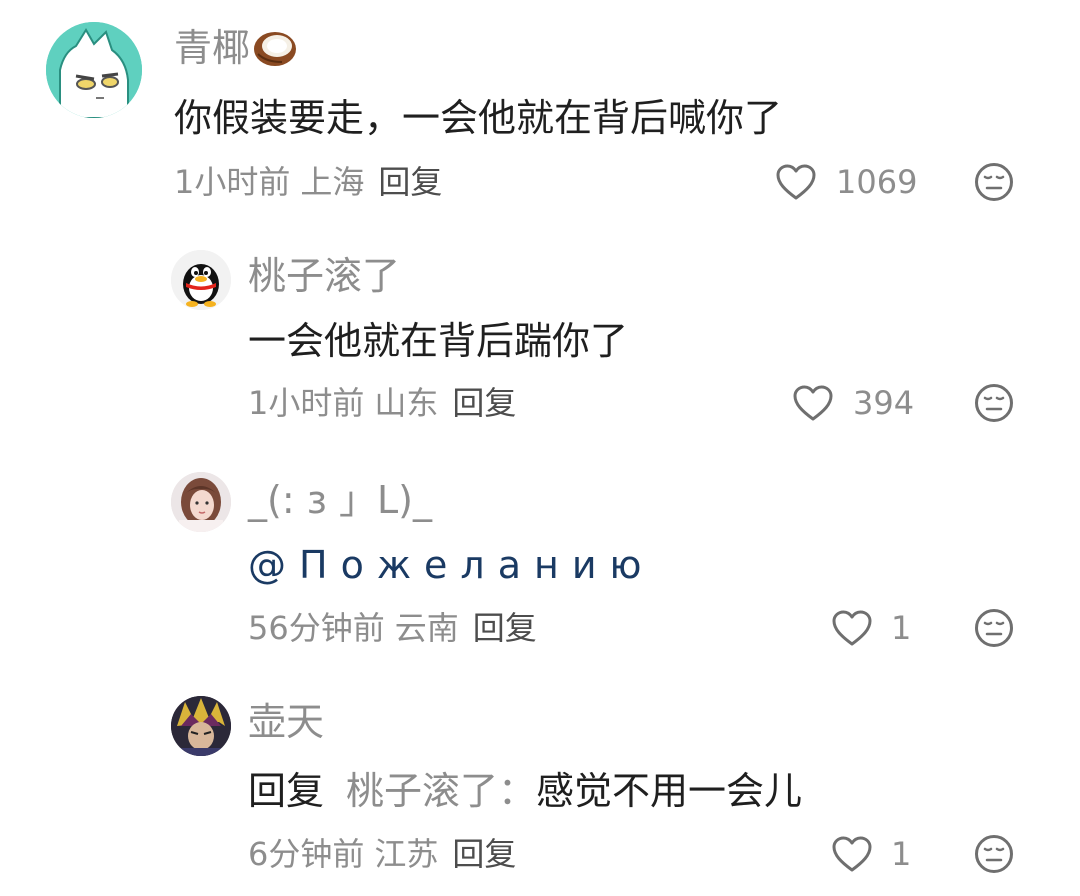 The width and height of the screenshot is (1080, 896). I want to click on comment-meta: 1小时前 上海 回复, so click(308, 182).